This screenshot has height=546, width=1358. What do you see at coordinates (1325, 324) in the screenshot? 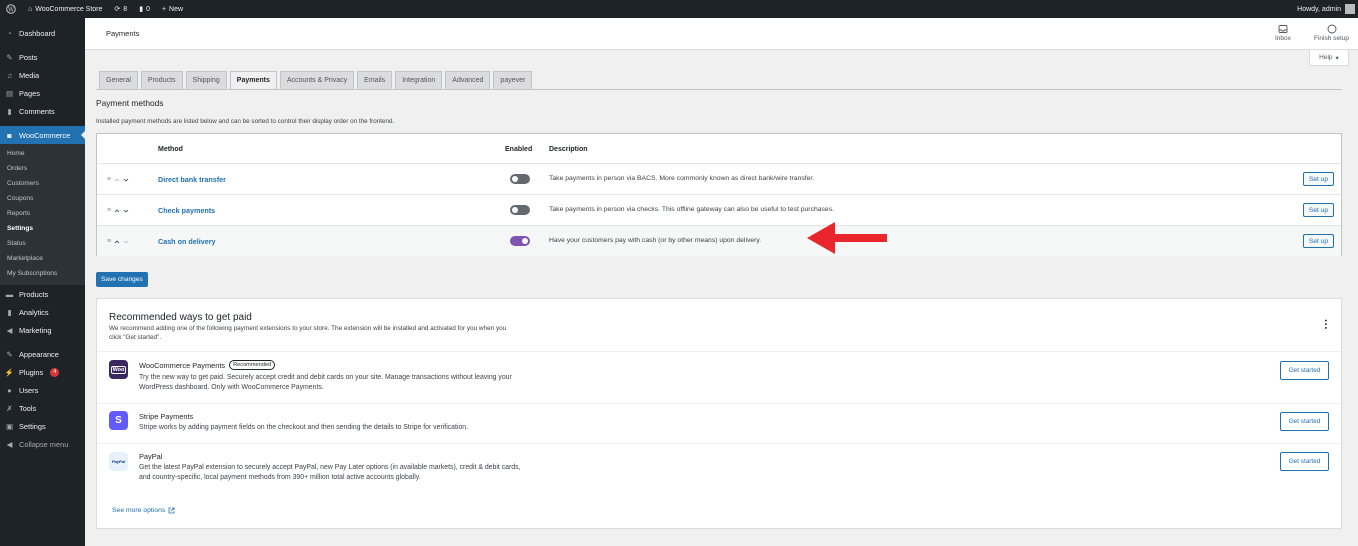
I see `more-options-icon: ···` at bounding box center [1325, 324].